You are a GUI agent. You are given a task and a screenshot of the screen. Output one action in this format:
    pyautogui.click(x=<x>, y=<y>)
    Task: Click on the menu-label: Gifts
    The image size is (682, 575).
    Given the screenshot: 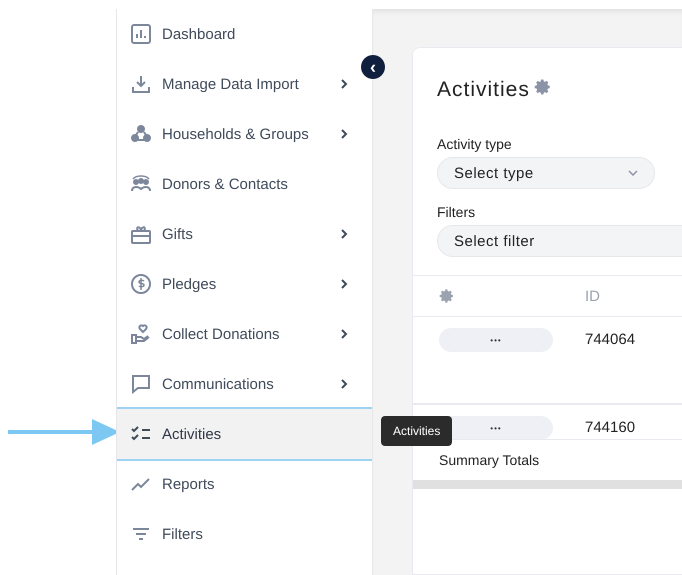 What is the action you would take?
    pyautogui.click(x=178, y=234)
    